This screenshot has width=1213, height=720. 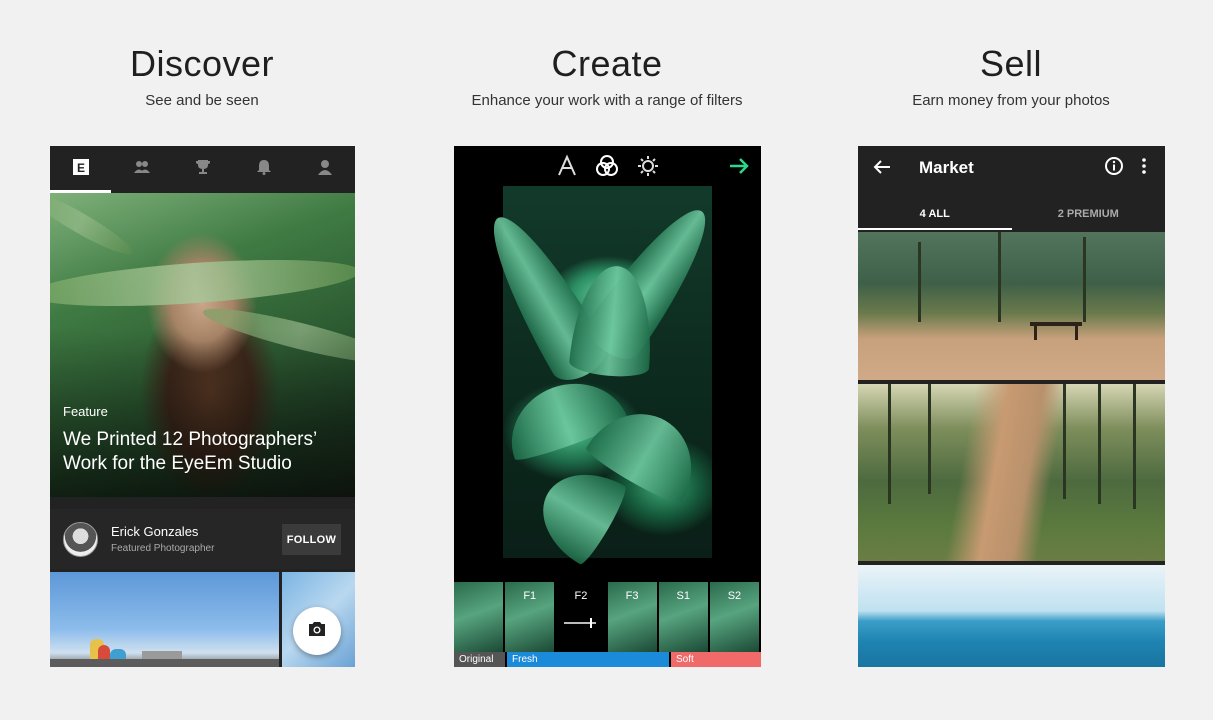 I want to click on filter-label: F2, so click(x=581, y=596).